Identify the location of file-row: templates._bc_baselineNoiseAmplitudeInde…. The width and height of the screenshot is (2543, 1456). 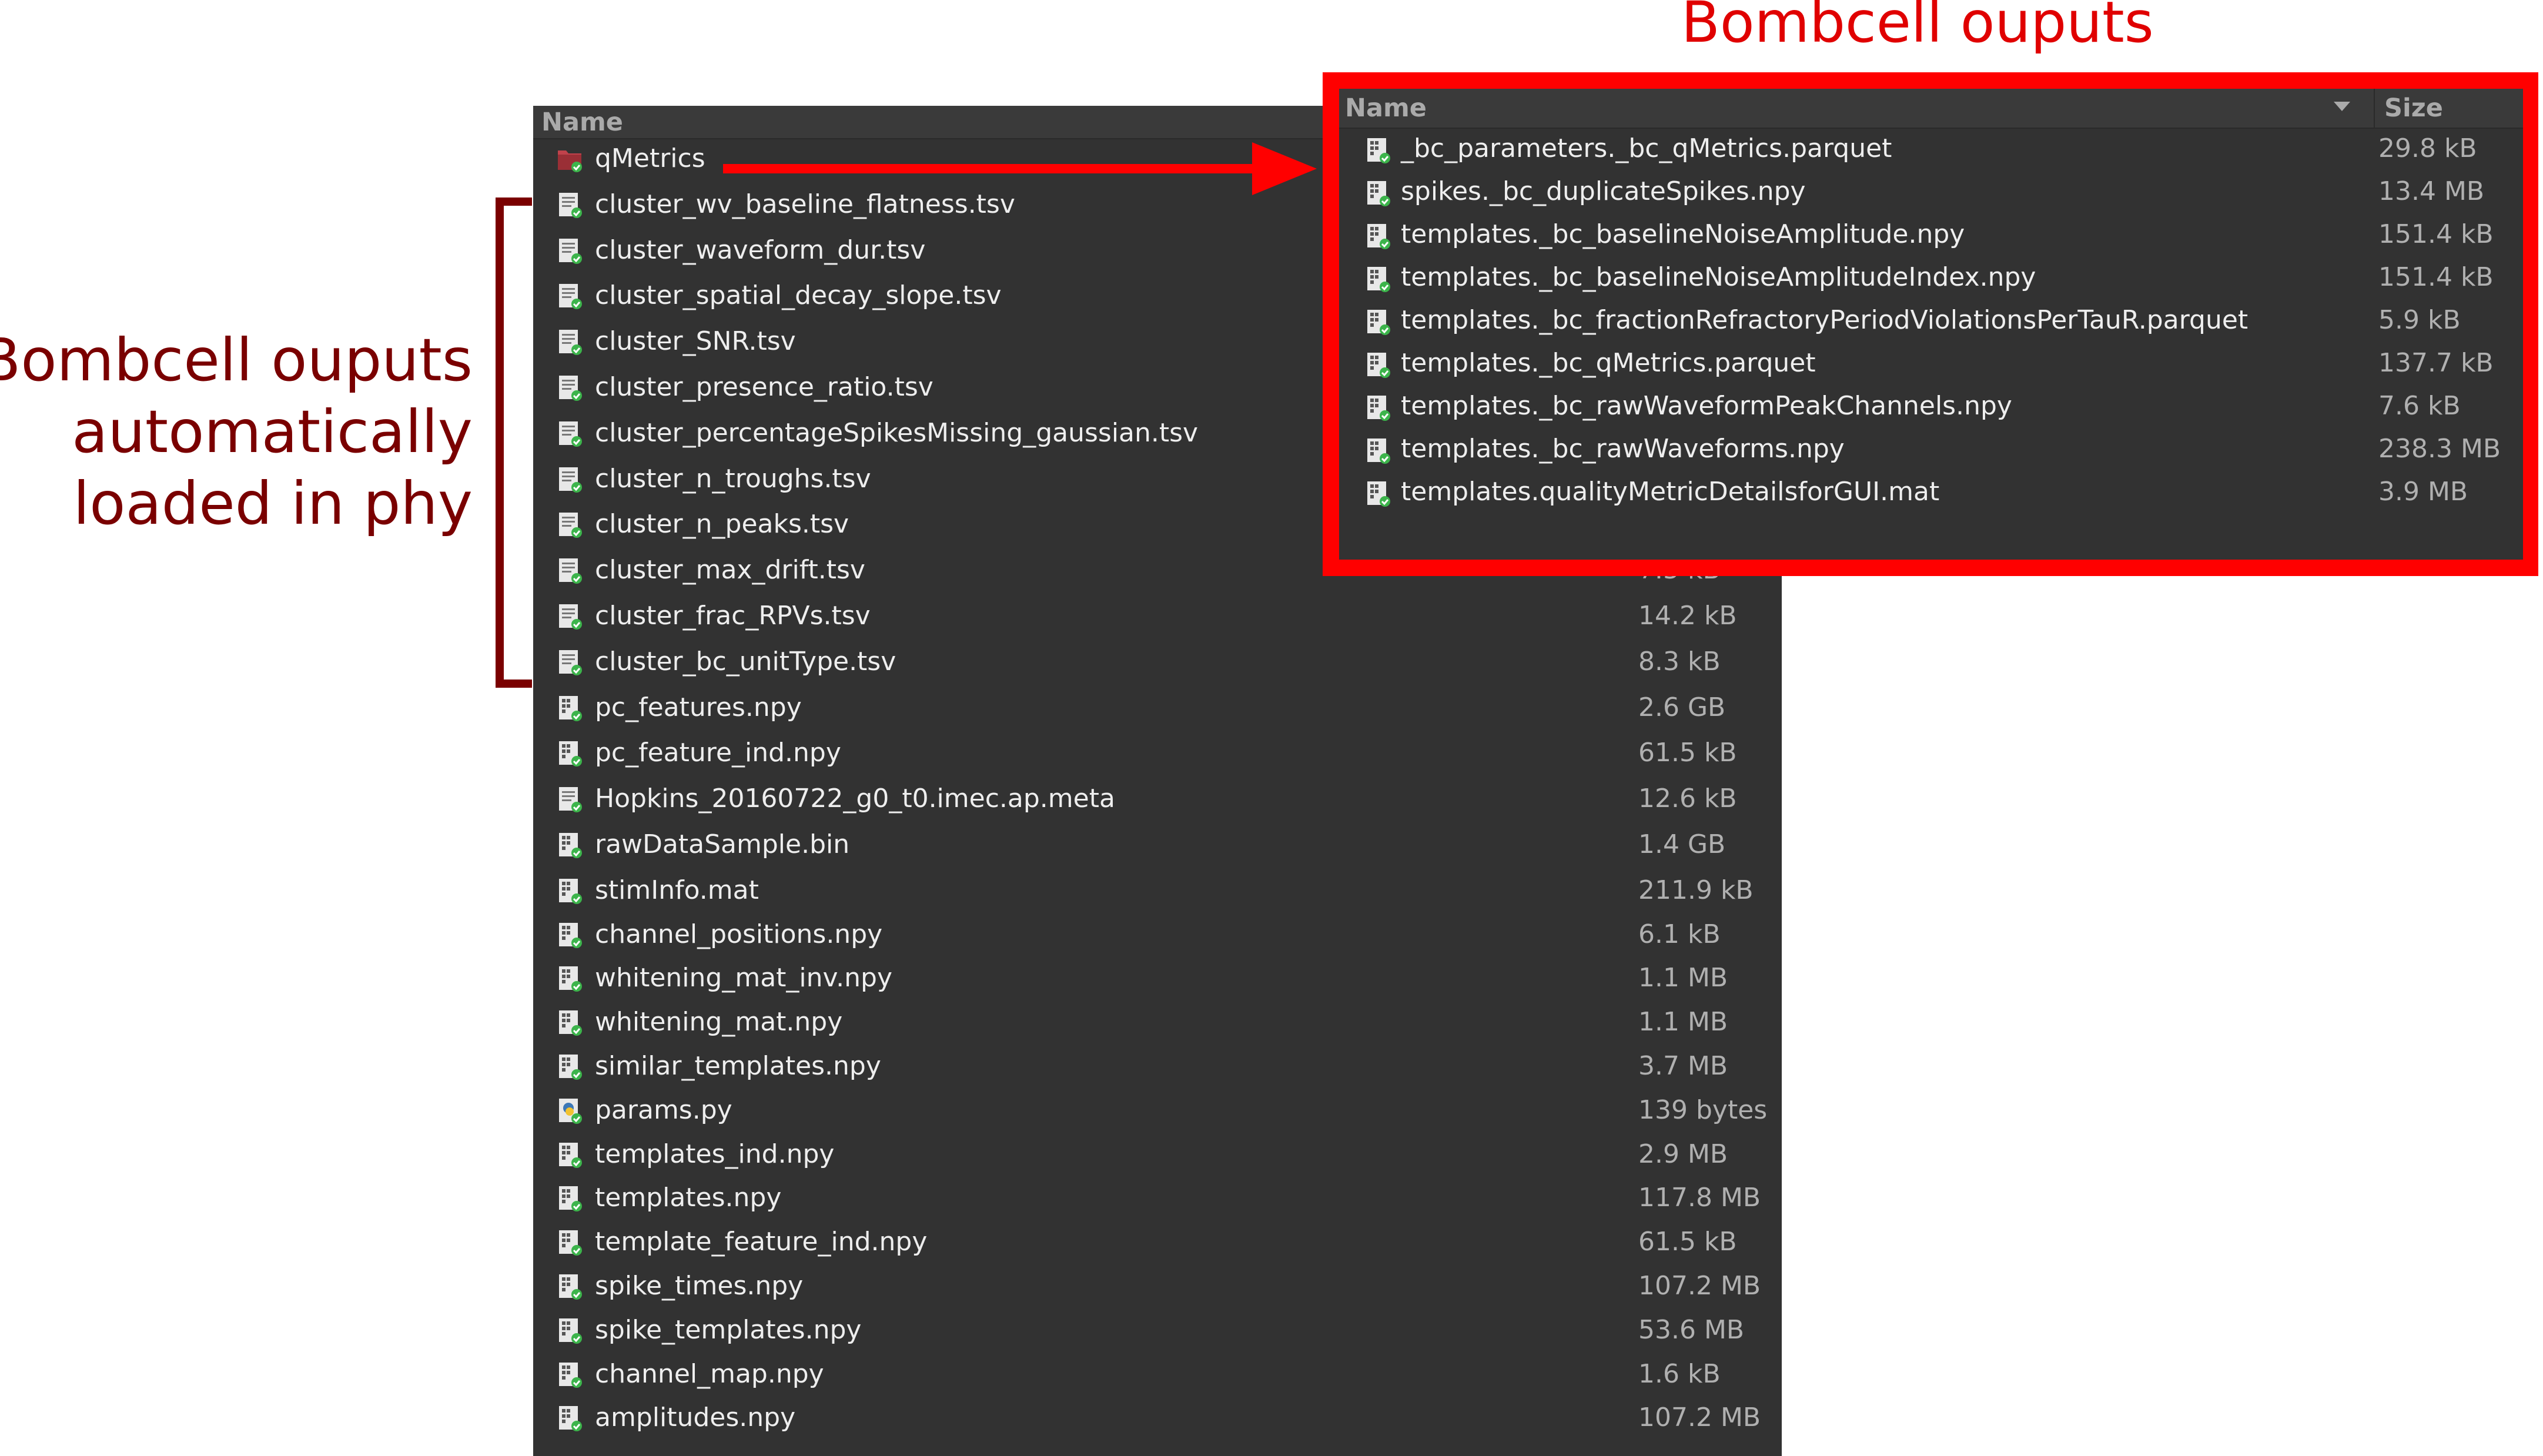
(1931, 281).